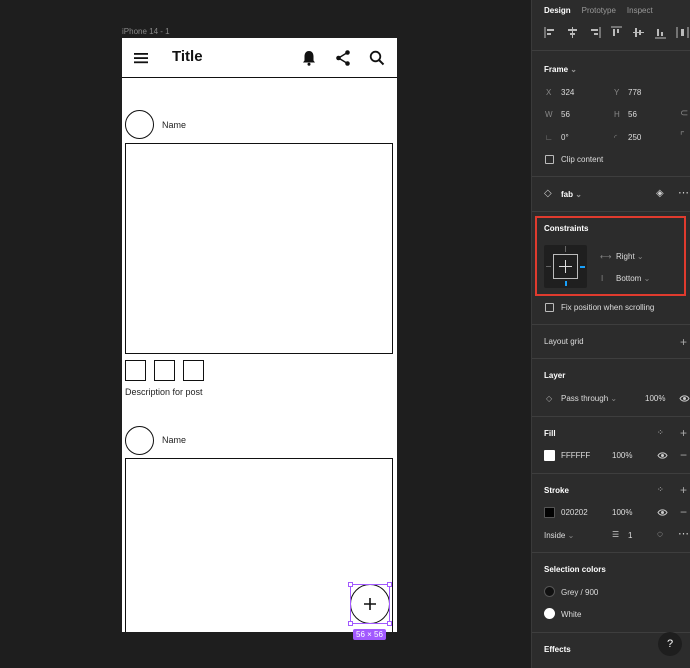  What do you see at coordinates (660, 193) in the screenshot?
I see `detach-instance-icon: ◈` at bounding box center [660, 193].